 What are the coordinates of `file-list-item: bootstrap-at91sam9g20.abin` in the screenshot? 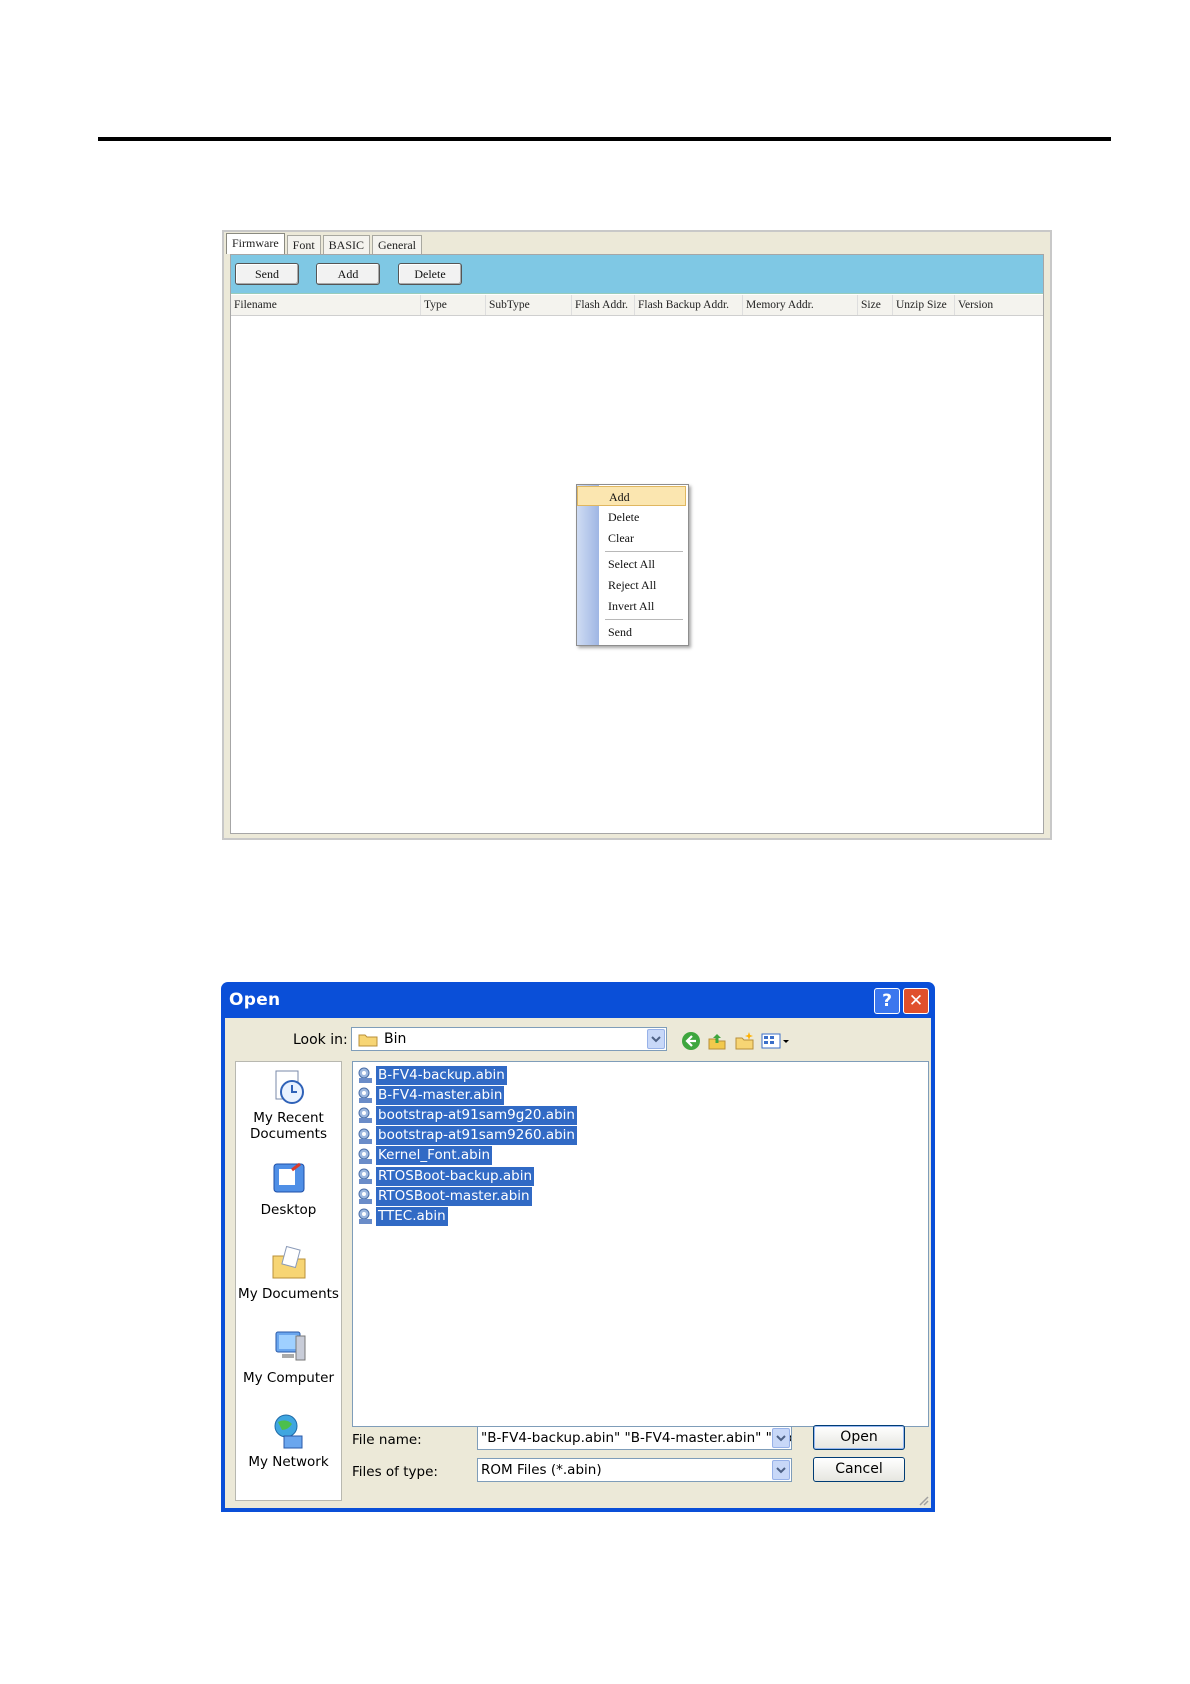 It's located at (466, 1115).